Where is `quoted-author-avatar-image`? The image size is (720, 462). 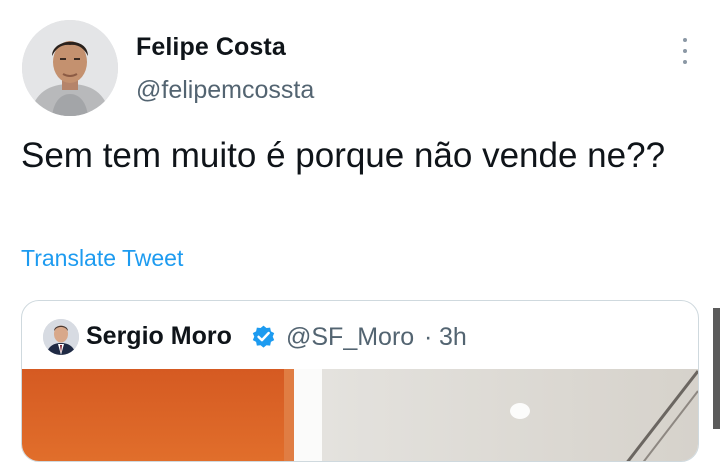 quoted-author-avatar-image is located at coordinates (61, 337).